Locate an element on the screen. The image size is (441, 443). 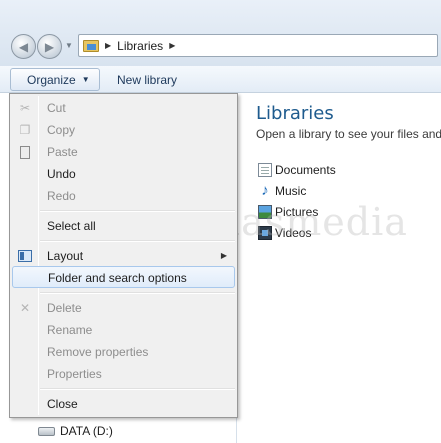
menu-item-layout: Layout ▶ is located at coordinates (123, 256).